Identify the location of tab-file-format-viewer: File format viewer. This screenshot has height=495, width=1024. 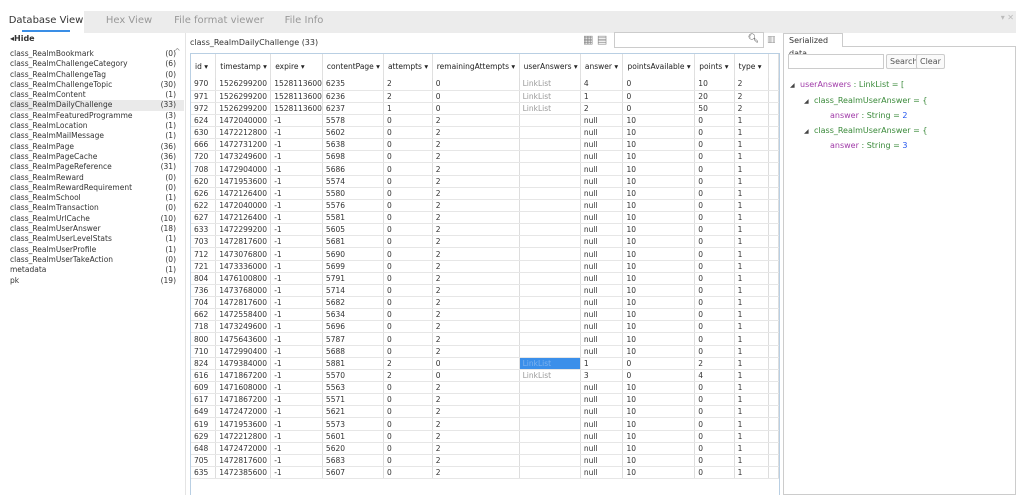
(219, 22).